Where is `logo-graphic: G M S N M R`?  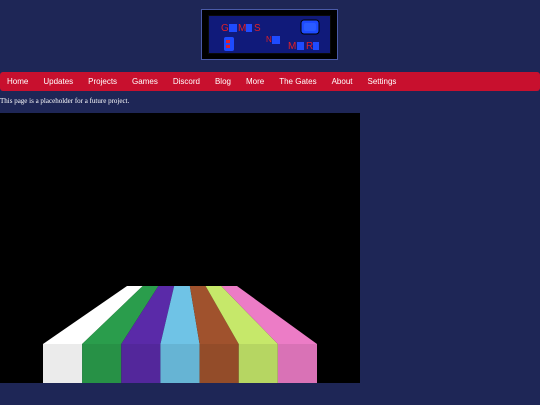
logo-graphic: G M S N M R is located at coordinates (270, 35).